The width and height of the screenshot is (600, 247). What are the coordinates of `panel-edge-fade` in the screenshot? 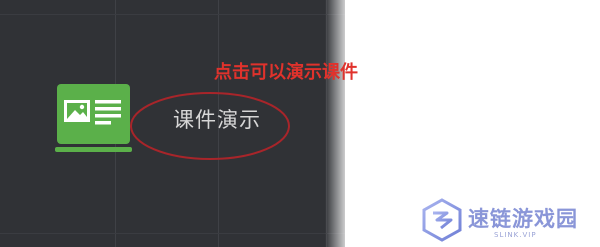 It's located at (337, 123).